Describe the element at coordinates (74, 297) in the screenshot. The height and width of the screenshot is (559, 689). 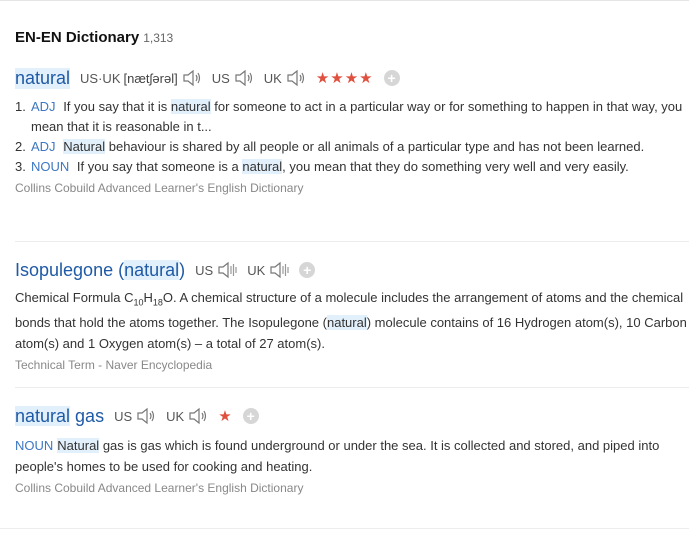
I see `definition-part: Chemical Formula C` at that location.